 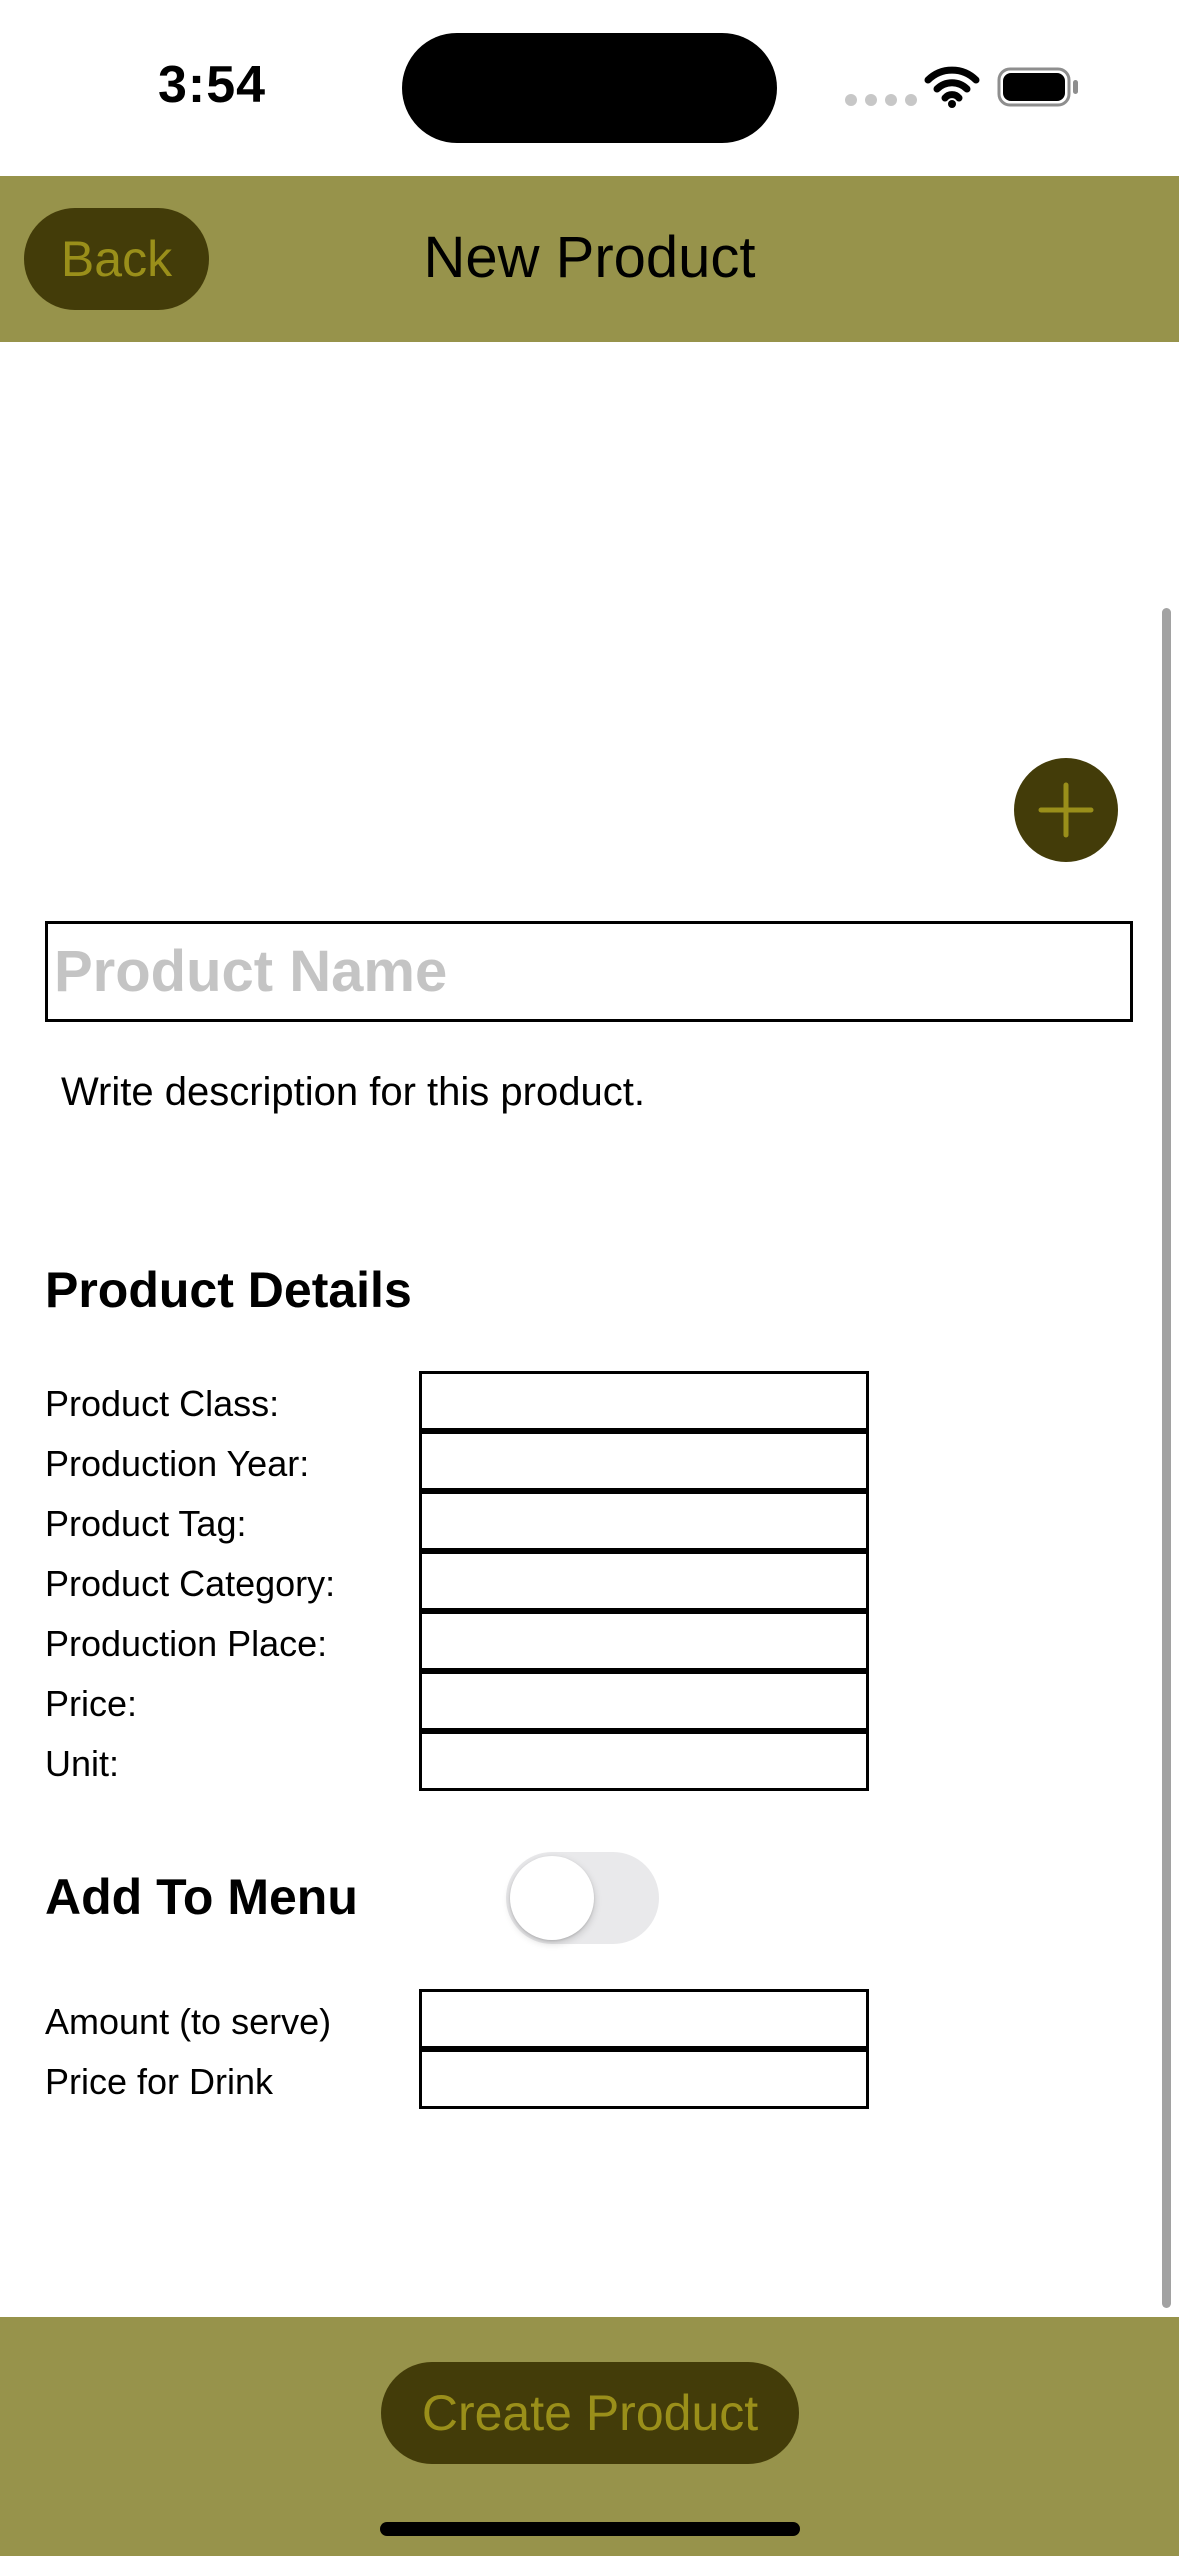 What do you see at coordinates (644, 1761) in the screenshot?
I see `unit-field` at bounding box center [644, 1761].